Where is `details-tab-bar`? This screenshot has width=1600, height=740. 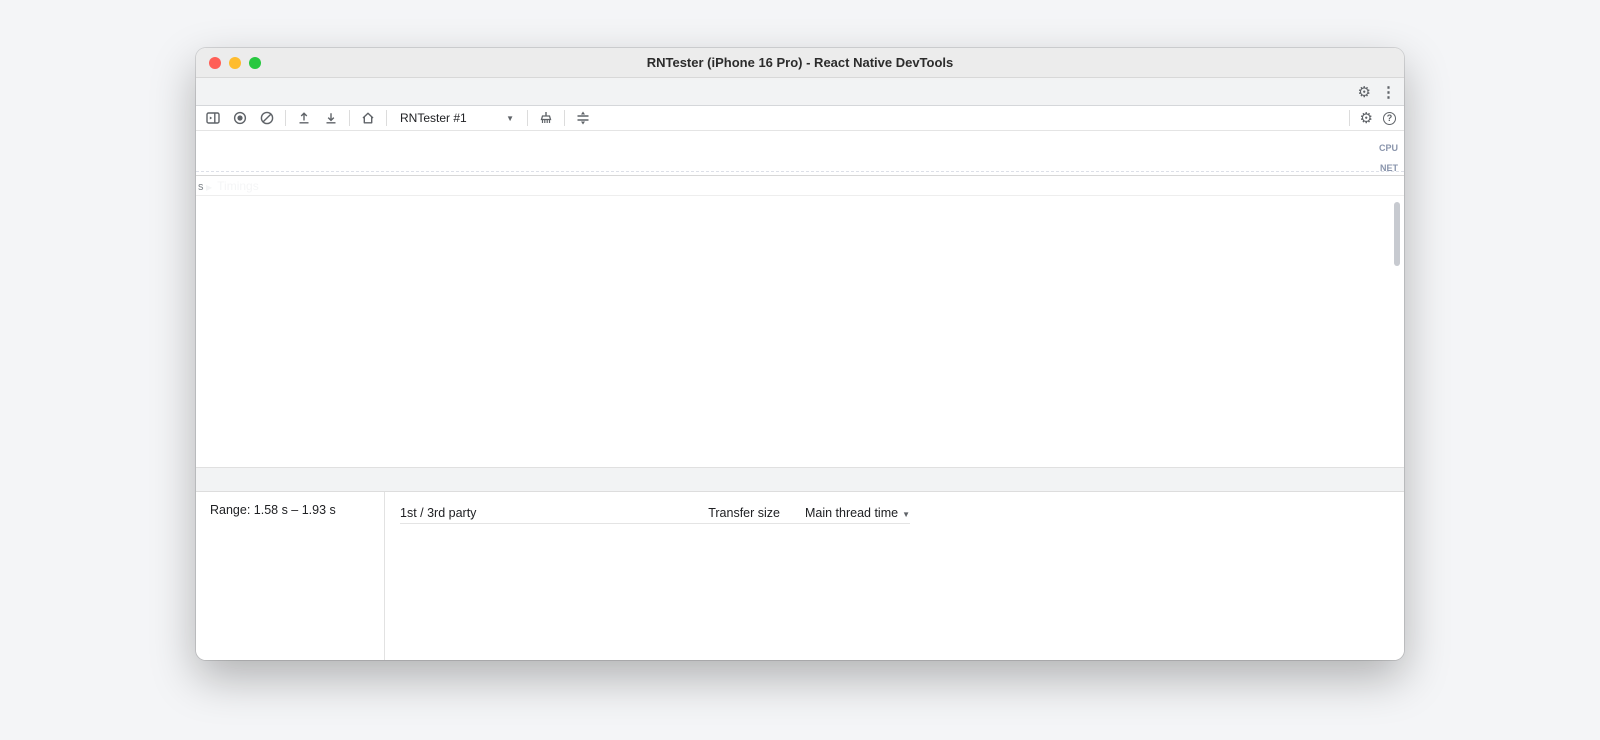 details-tab-bar is located at coordinates (800, 479).